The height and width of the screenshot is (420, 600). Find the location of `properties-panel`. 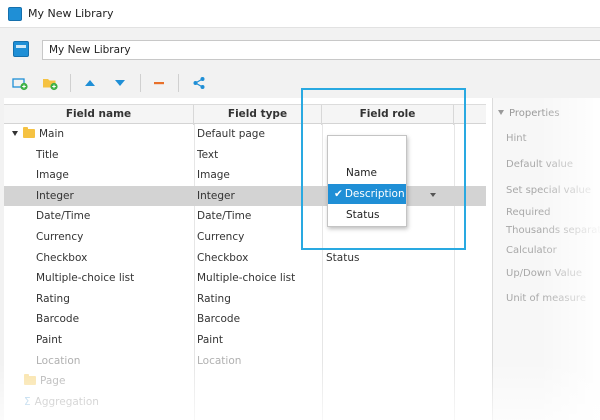

properties-panel is located at coordinates (546, 259).